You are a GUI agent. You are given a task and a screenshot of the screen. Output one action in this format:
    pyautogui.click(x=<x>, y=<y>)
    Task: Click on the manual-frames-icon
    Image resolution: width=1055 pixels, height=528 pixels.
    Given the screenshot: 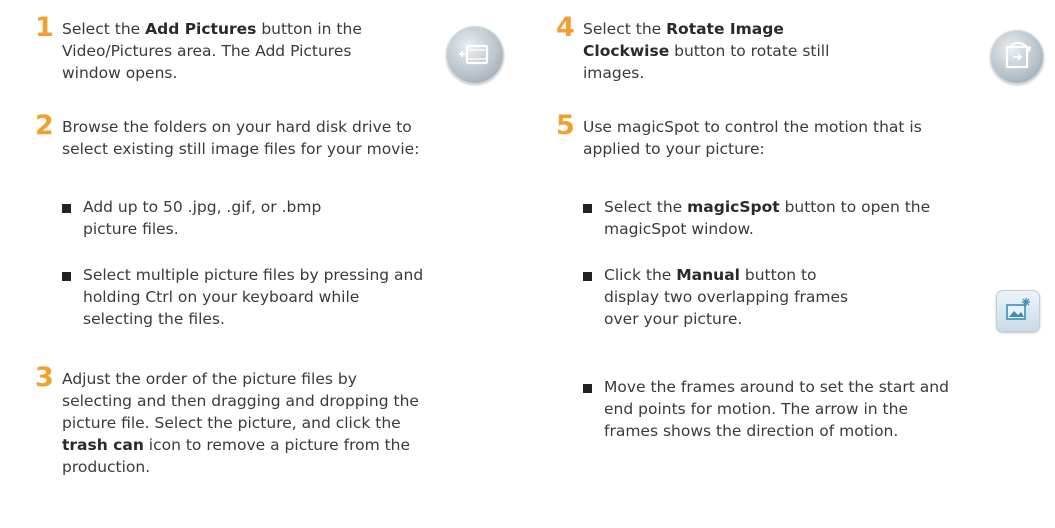 What is the action you would take?
    pyautogui.click(x=1018, y=311)
    